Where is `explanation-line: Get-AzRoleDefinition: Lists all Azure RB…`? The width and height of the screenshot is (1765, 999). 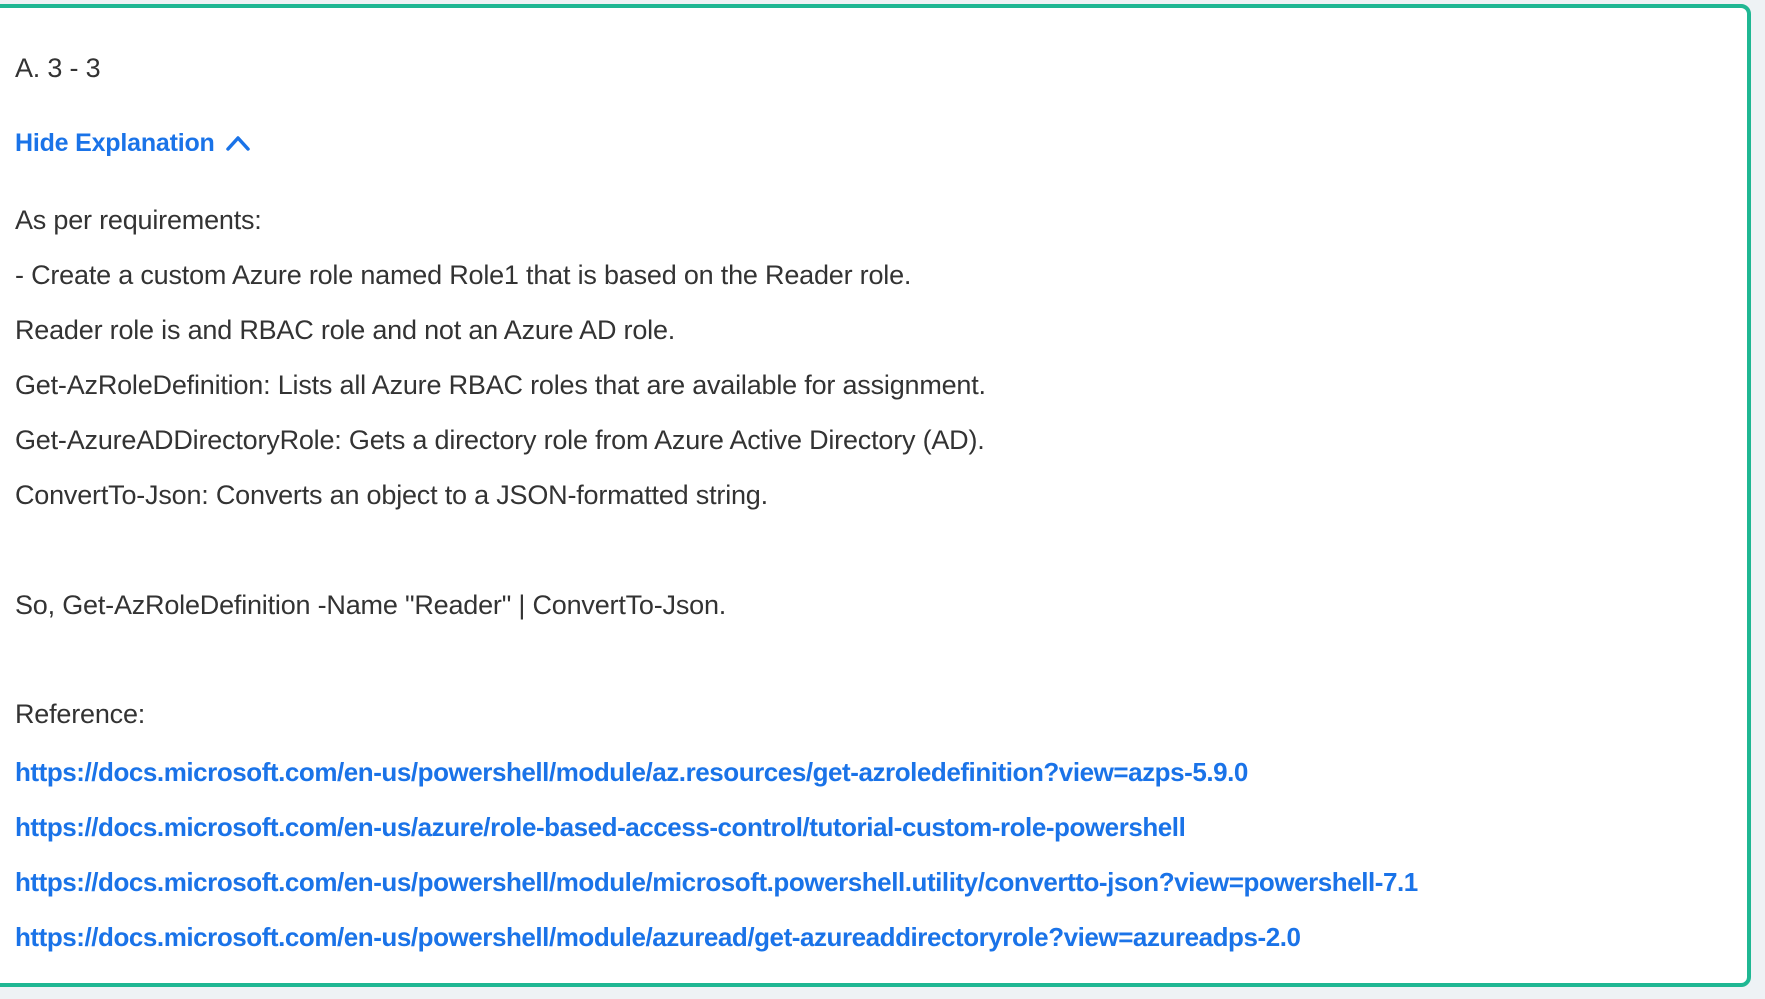
explanation-line: Get-AzRoleDefinition: Lists all Azure RB… is located at coordinates (500, 385).